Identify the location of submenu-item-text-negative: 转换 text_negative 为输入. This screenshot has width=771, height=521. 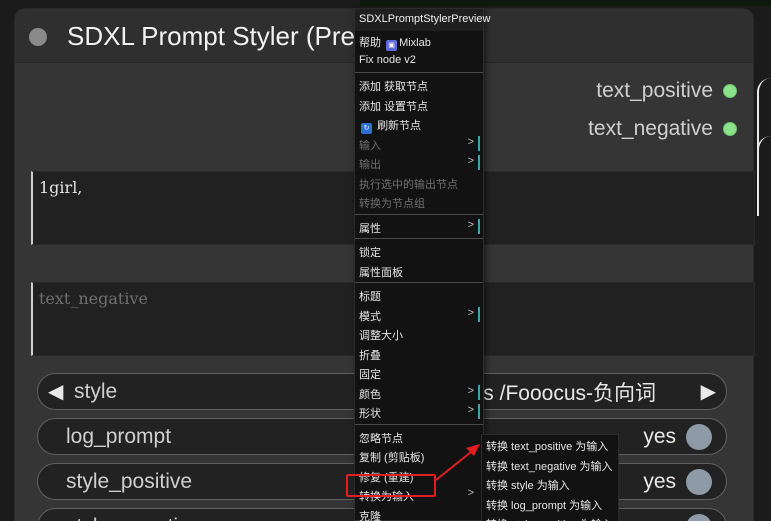
(550, 465).